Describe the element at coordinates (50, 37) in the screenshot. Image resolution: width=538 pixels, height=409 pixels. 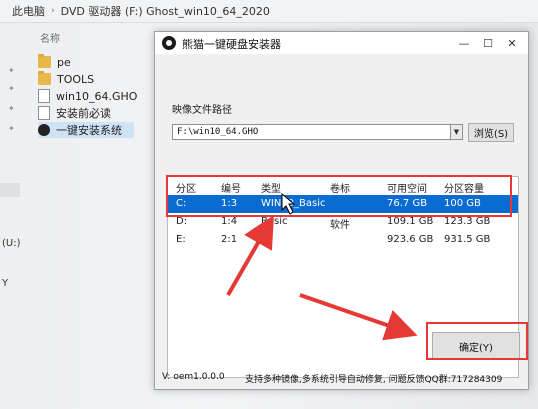
I see `column-header-name: 名称` at that location.